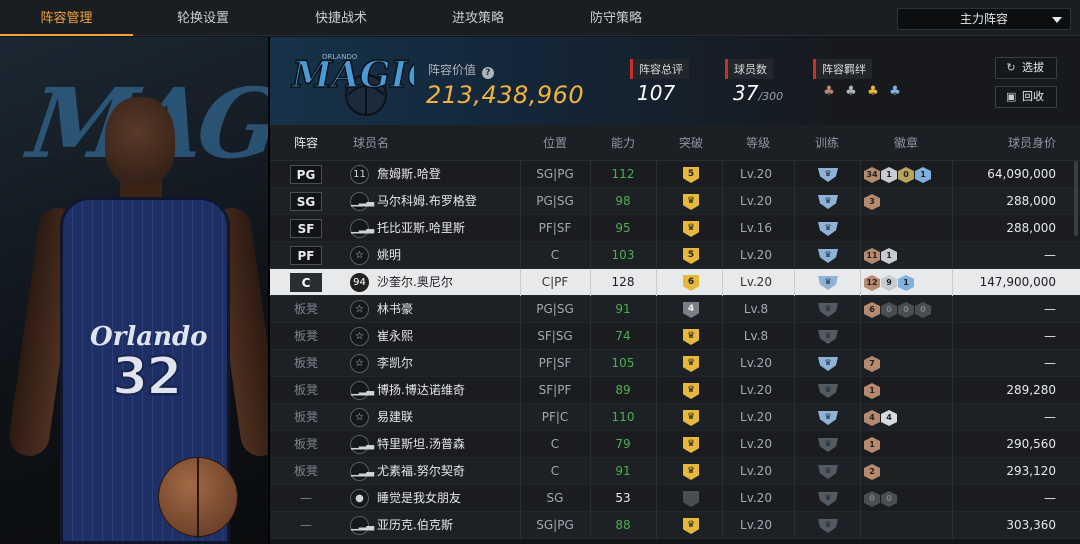  Describe the element at coordinates (872, 472) in the screenshot. I see `badge-medals: 2` at that location.